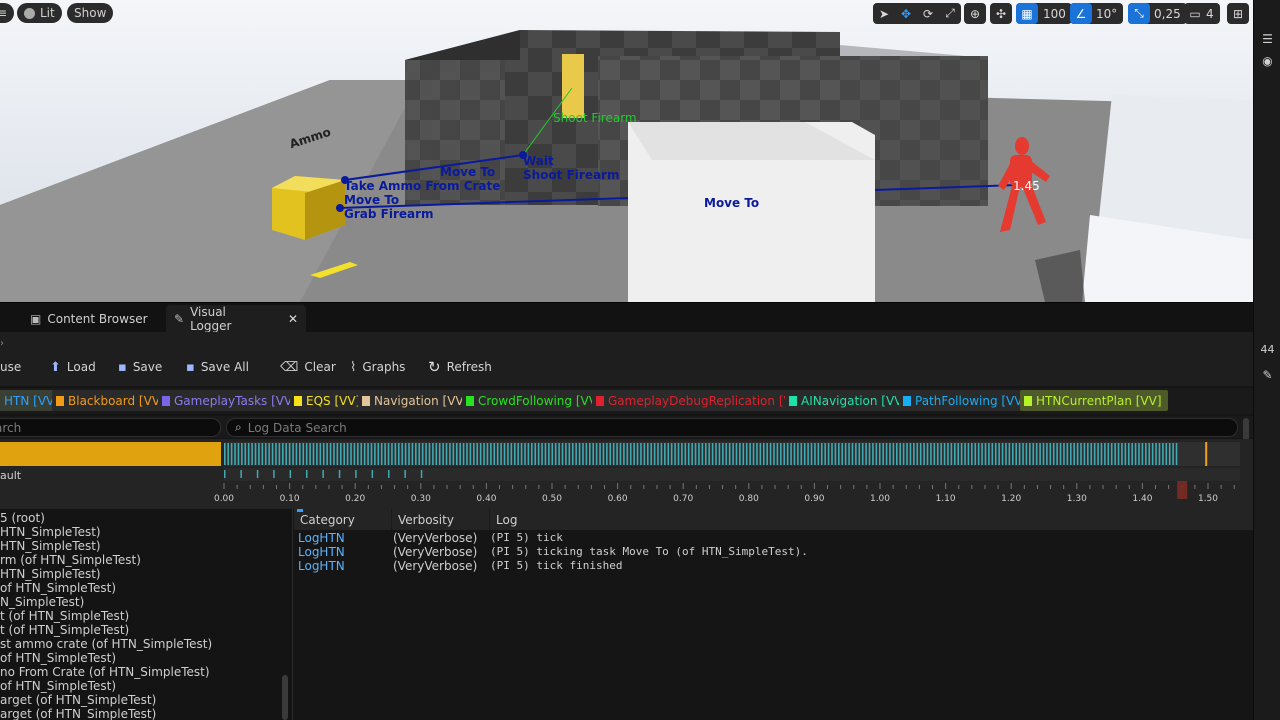 The image size is (1280, 720). What do you see at coordinates (236, 319) in the screenshot?
I see `tab-visual-logger: ✎ Visual Logger ✕` at bounding box center [236, 319].